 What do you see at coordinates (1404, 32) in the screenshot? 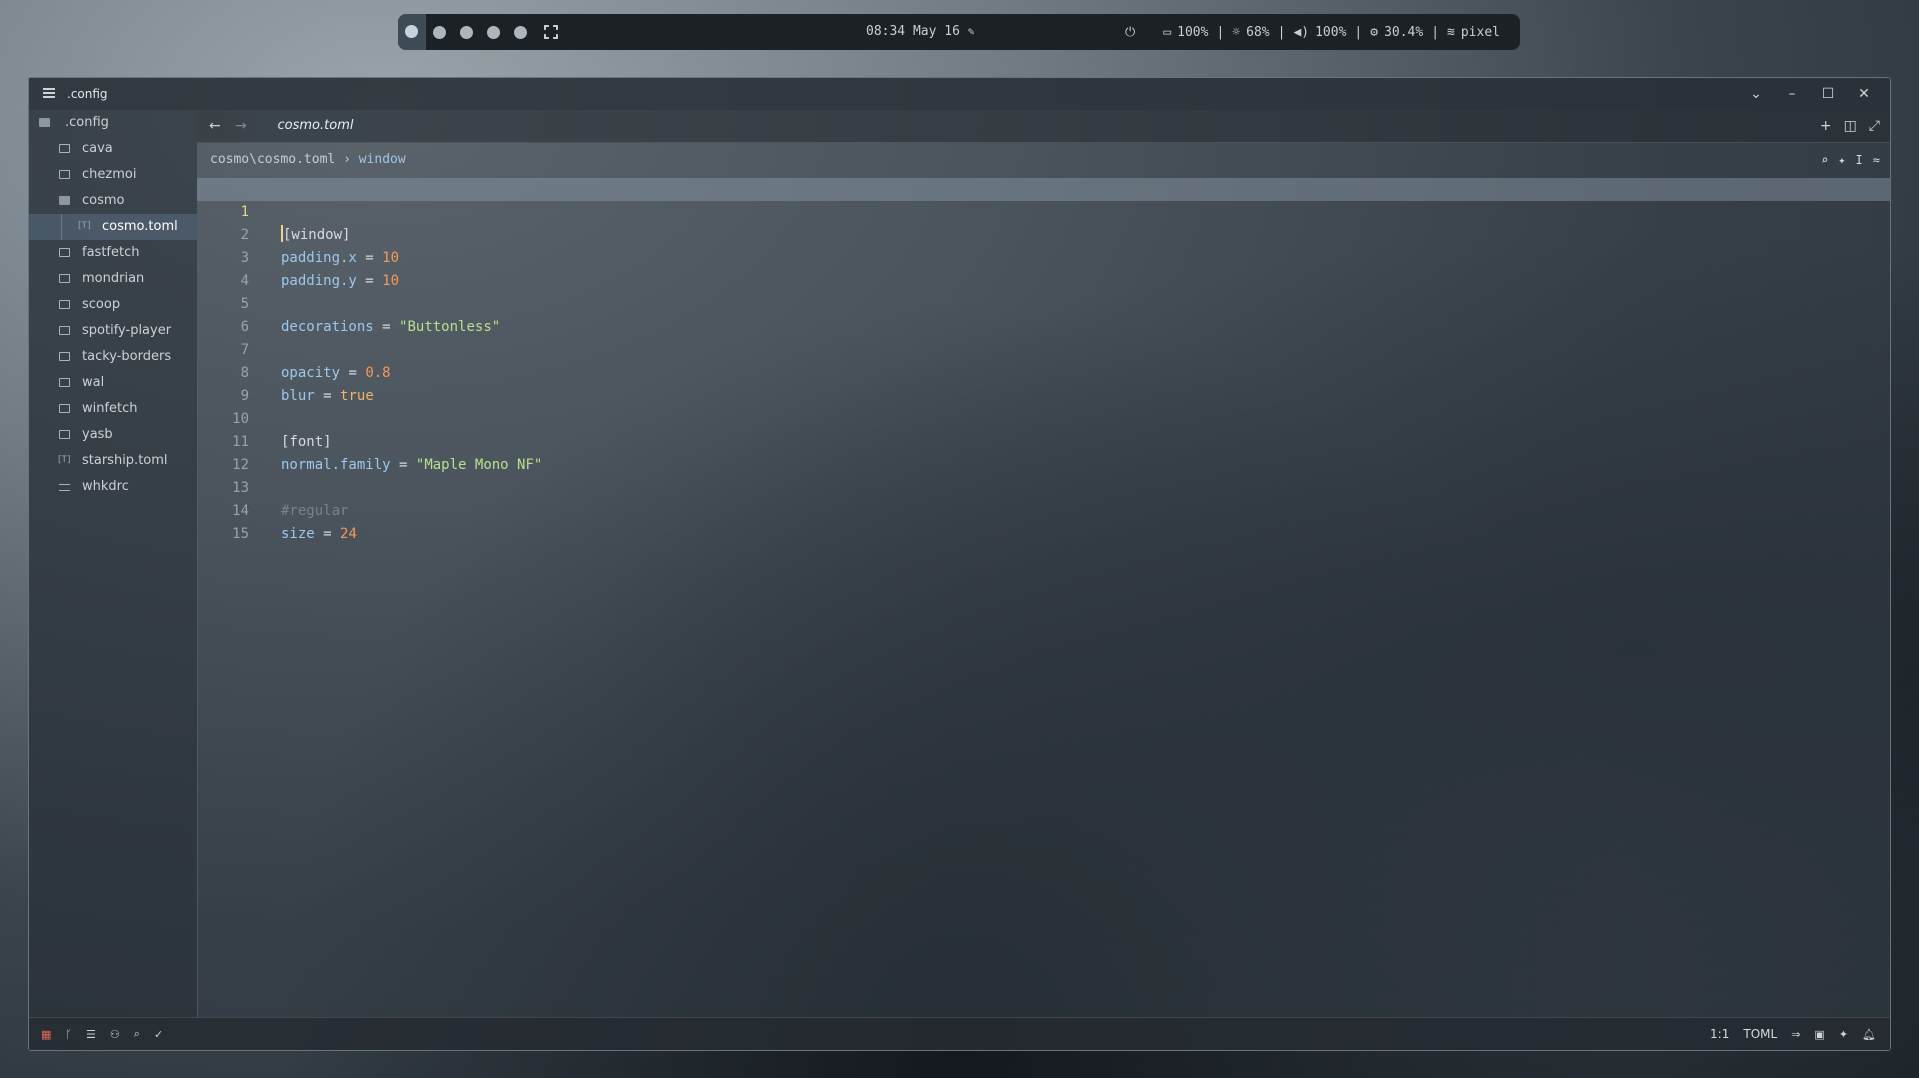
I see `cpu-usage: 30.4%` at bounding box center [1404, 32].